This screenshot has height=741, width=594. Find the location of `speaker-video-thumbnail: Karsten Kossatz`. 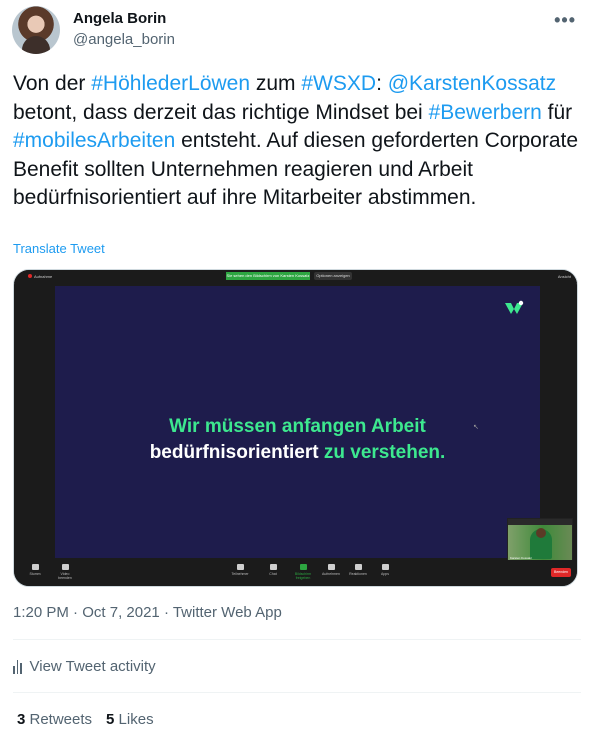

speaker-video-thumbnail: Karsten Kossatz is located at coordinates (540, 540).